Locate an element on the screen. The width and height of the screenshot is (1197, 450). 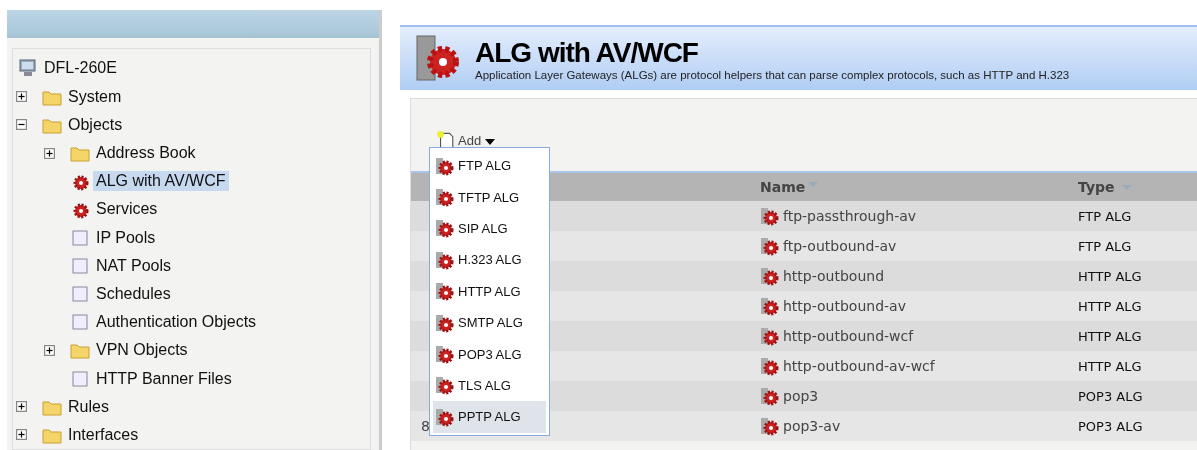
tree-item: DFL-260E is located at coordinates (80, 68).